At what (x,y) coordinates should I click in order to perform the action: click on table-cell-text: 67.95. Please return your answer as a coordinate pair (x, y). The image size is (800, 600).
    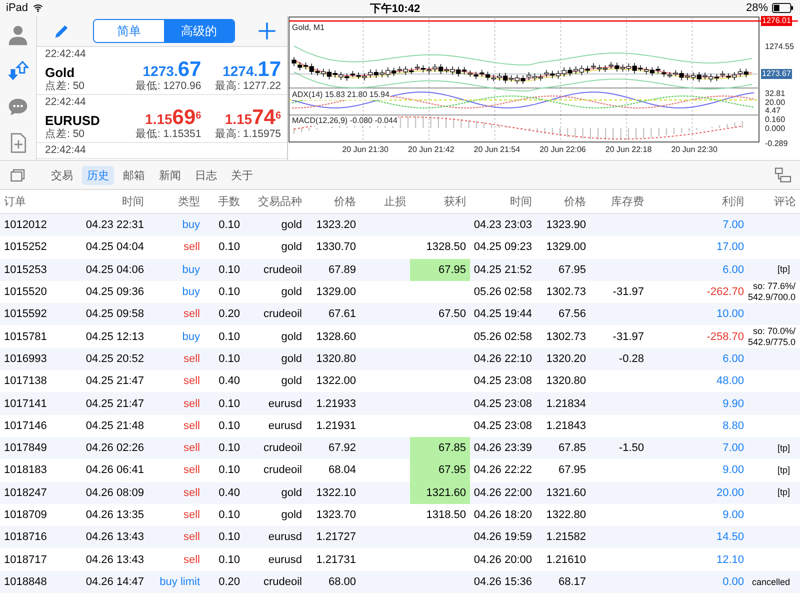
    Looking at the image, I should click on (572, 470).